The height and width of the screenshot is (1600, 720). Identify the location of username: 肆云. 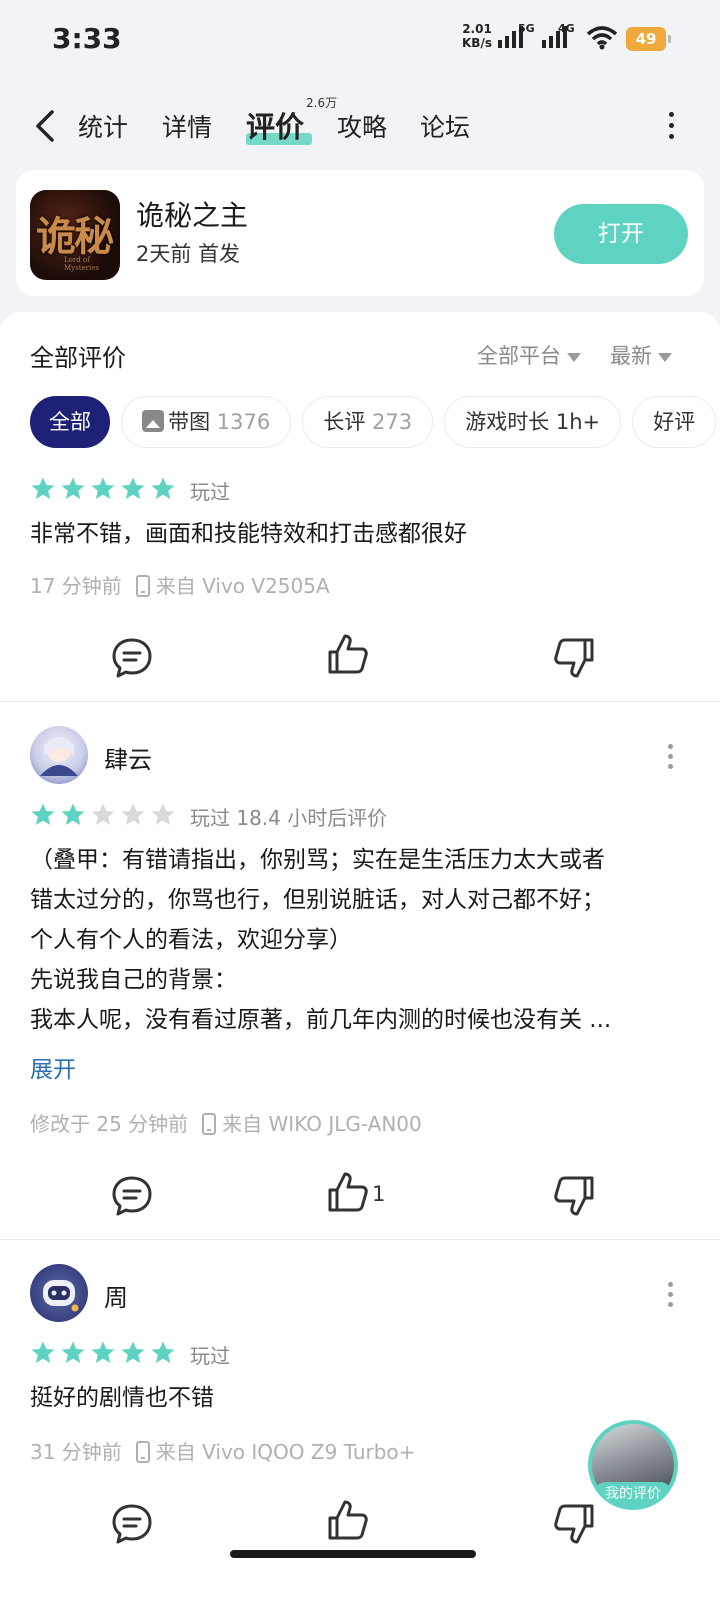
(128, 757).